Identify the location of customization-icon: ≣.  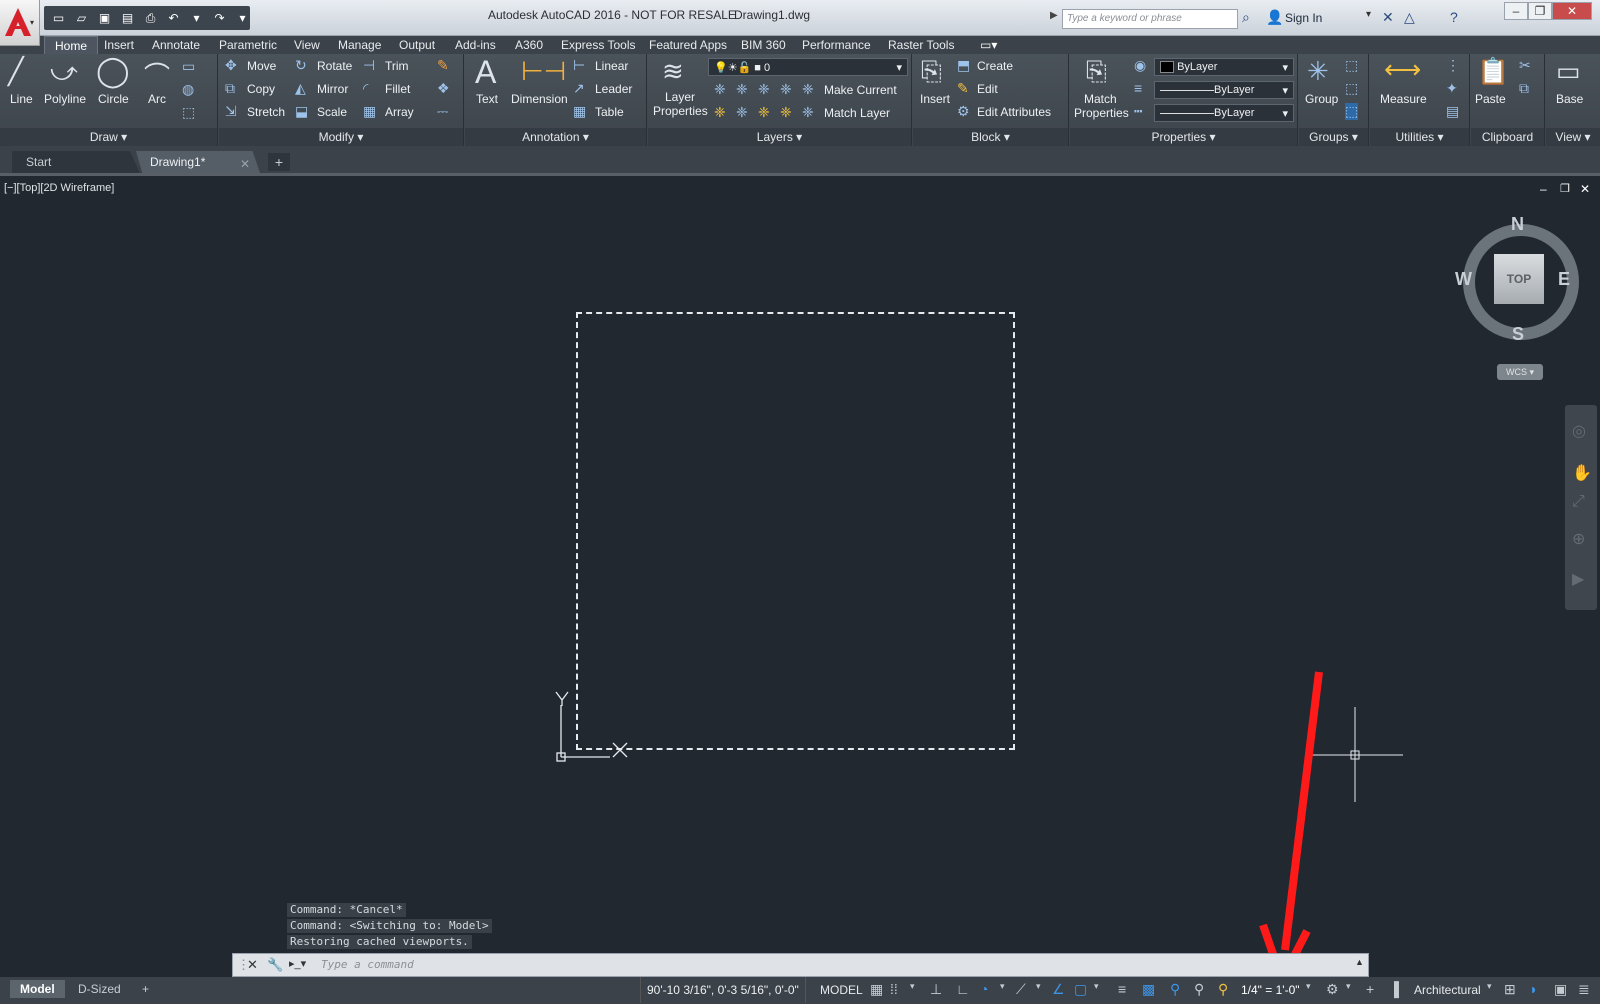
(1584, 989).